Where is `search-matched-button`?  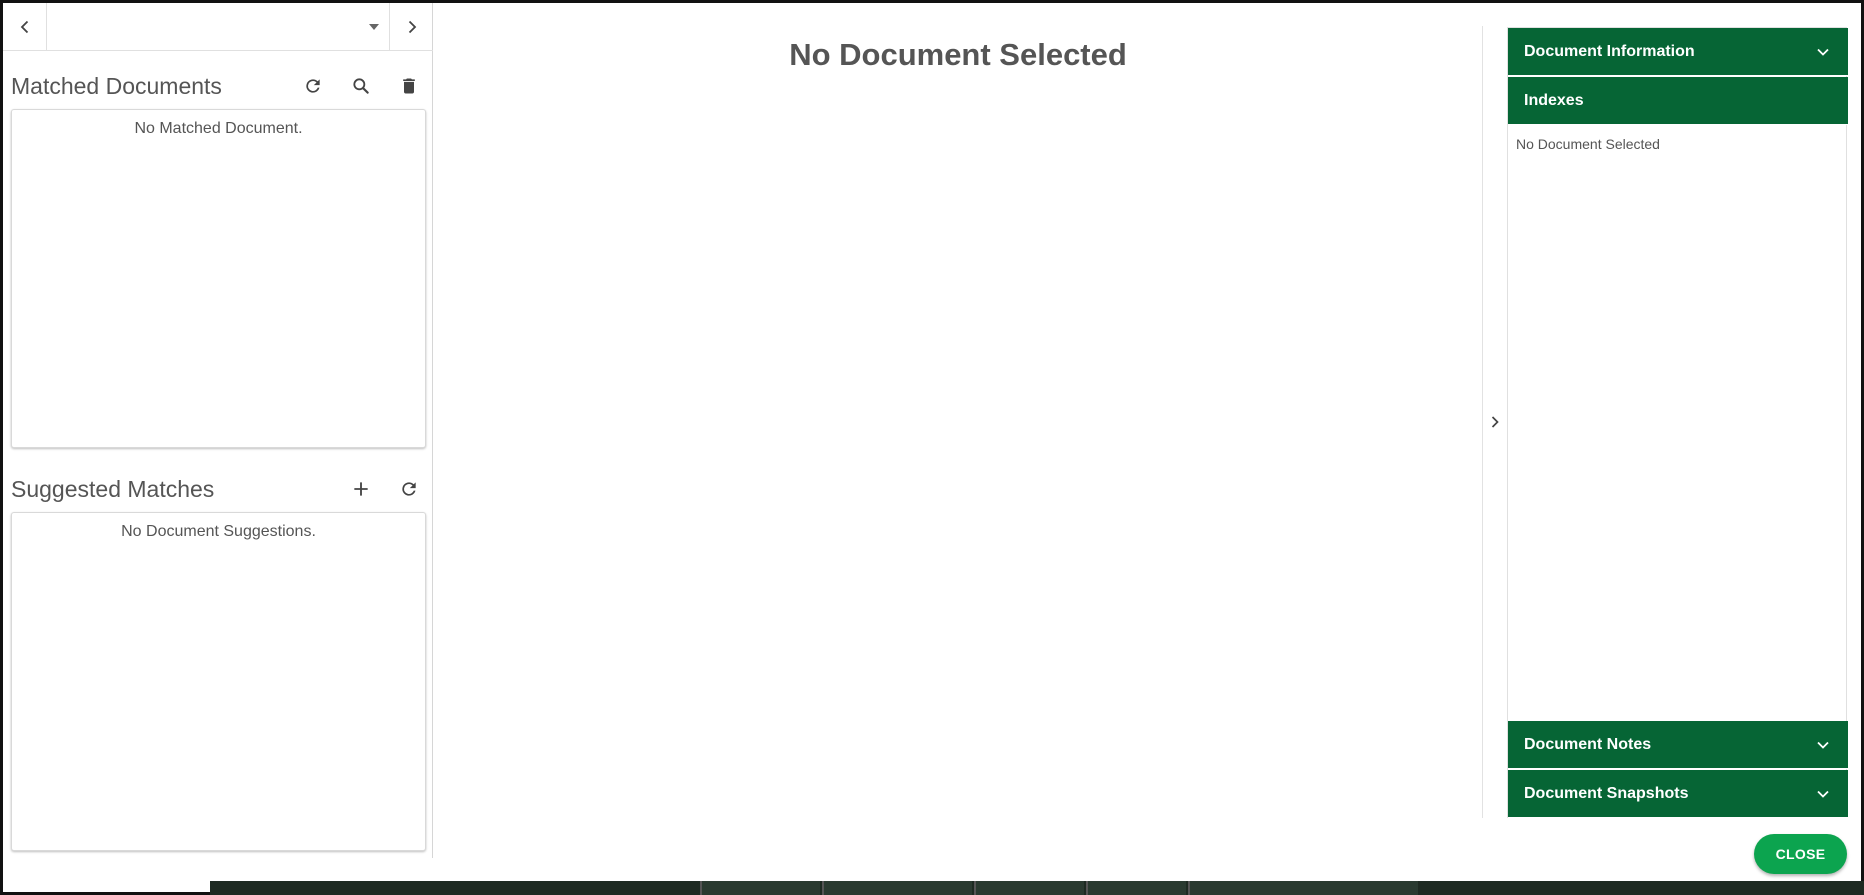
search-matched-button is located at coordinates (361, 86).